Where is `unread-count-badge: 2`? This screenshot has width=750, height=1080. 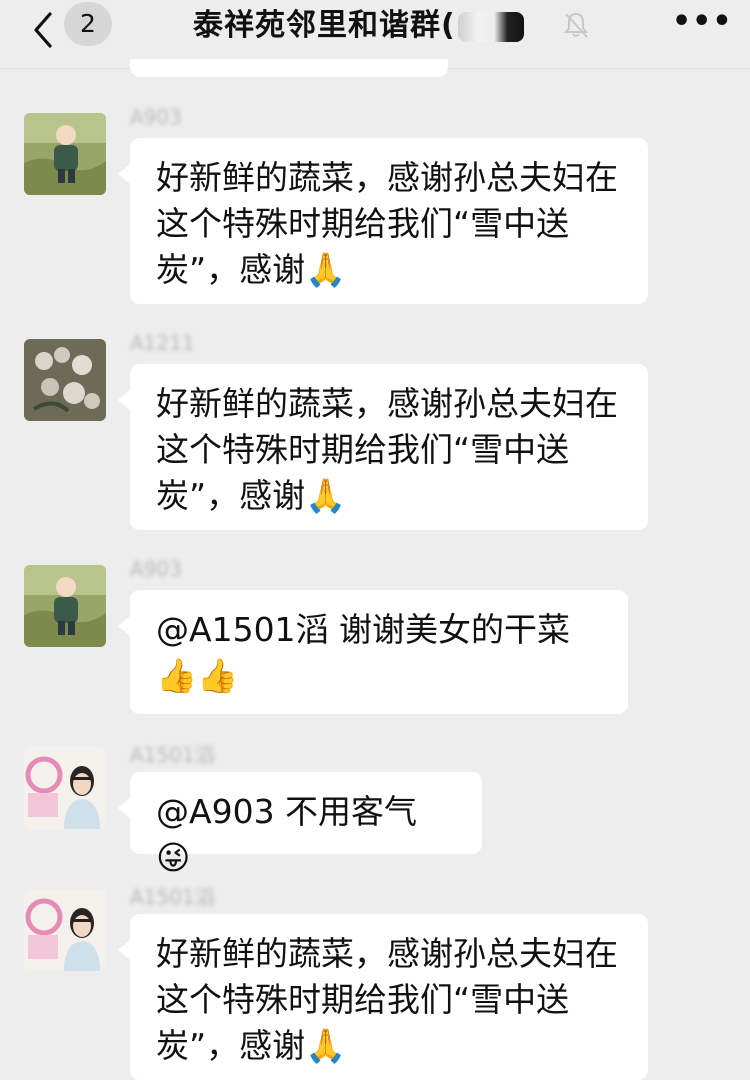 unread-count-badge: 2 is located at coordinates (88, 24).